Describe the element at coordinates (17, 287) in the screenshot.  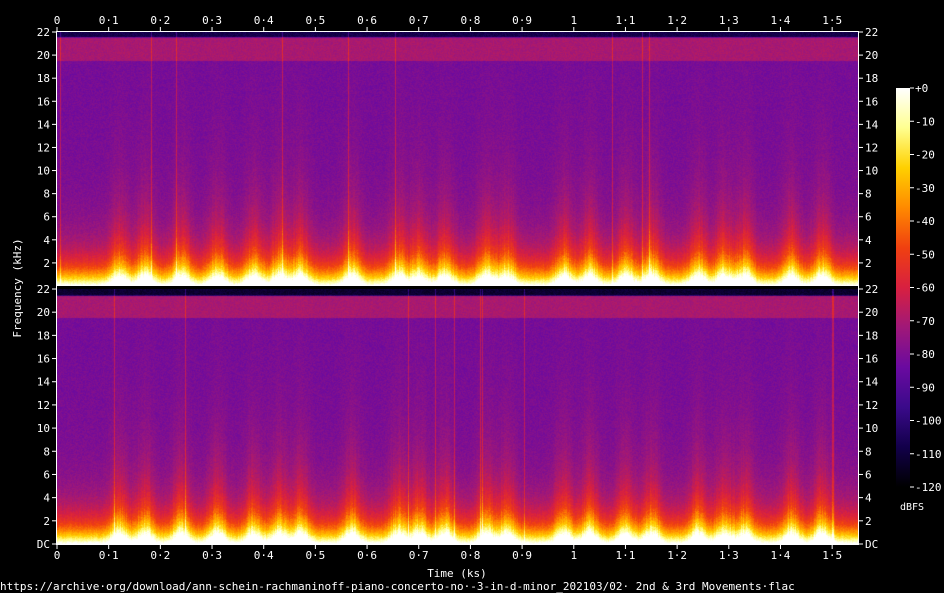
I see `y-axis-label: Frequency (kHz)` at that location.